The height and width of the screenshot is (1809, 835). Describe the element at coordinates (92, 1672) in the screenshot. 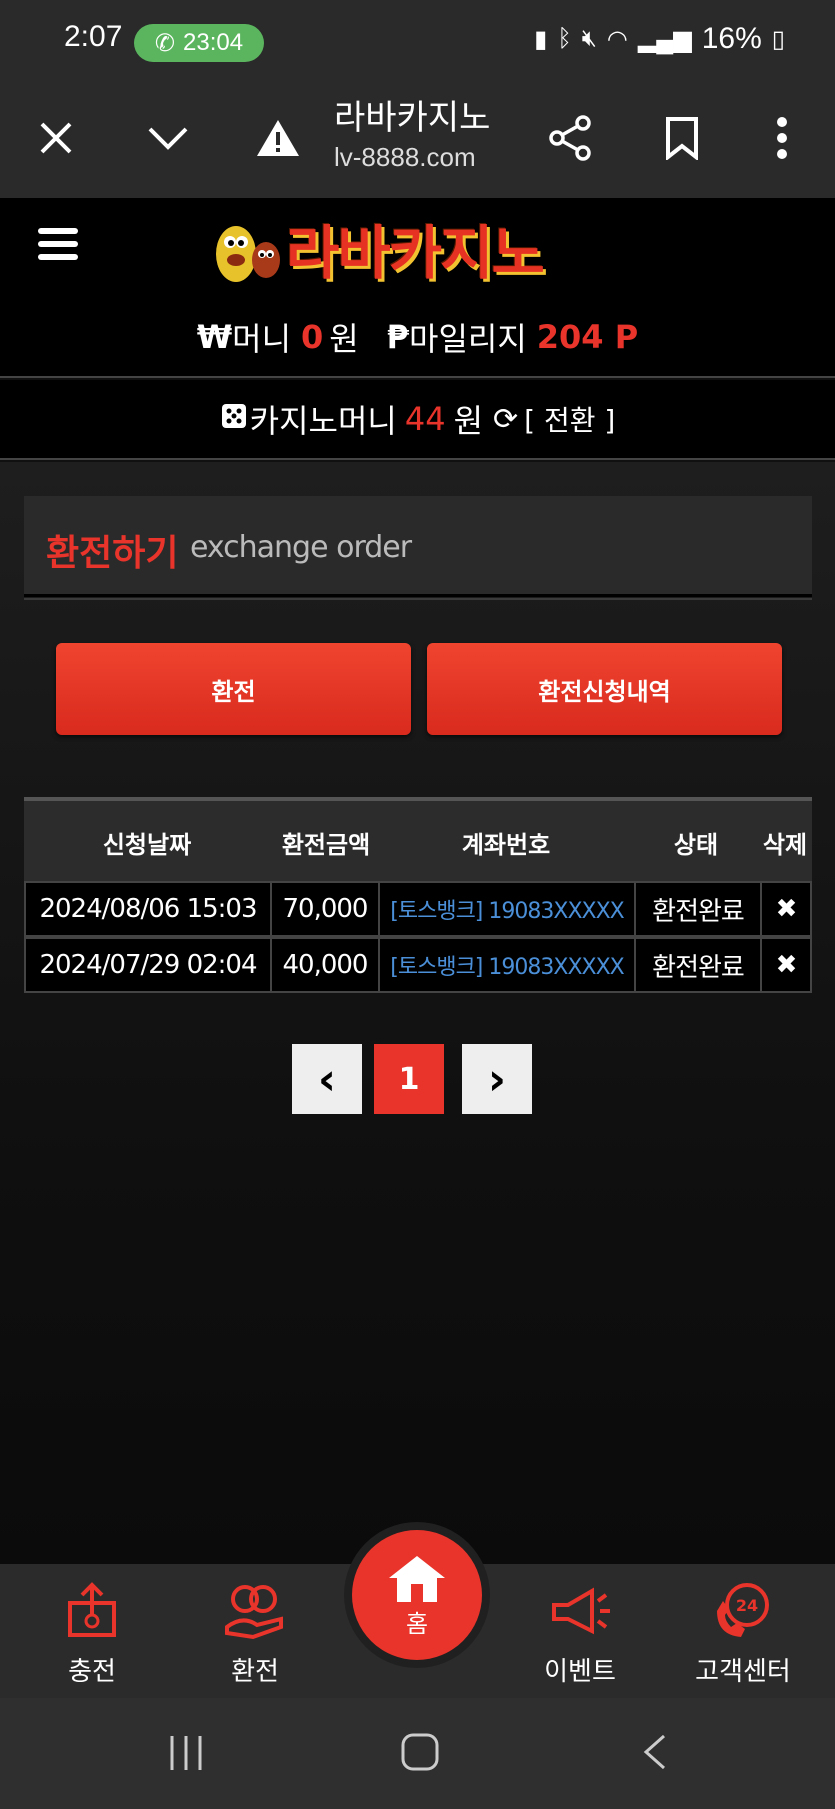

I see `nav-charge-label: 충전` at that location.